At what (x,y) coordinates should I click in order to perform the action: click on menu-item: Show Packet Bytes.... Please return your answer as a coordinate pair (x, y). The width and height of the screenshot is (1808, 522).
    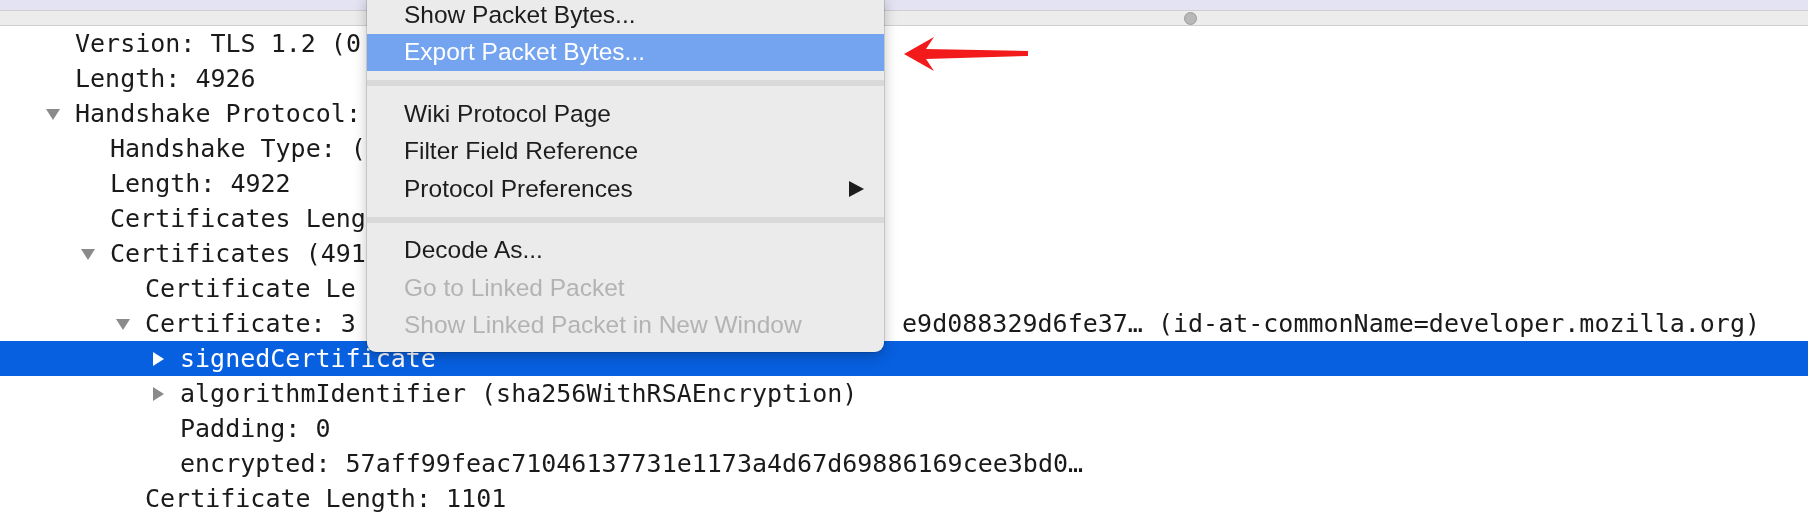
    Looking at the image, I should click on (625, 17).